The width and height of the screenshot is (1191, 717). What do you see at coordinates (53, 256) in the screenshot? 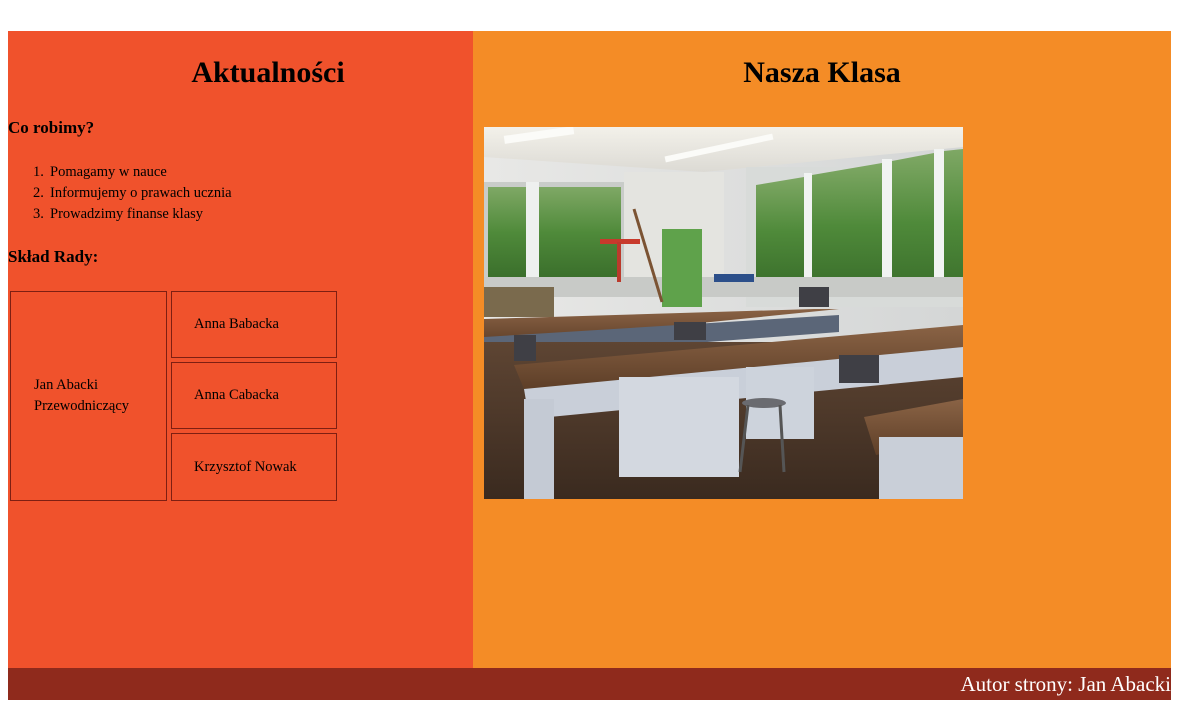
I see `council-heading: Skład Rady:` at bounding box center [53, 256].